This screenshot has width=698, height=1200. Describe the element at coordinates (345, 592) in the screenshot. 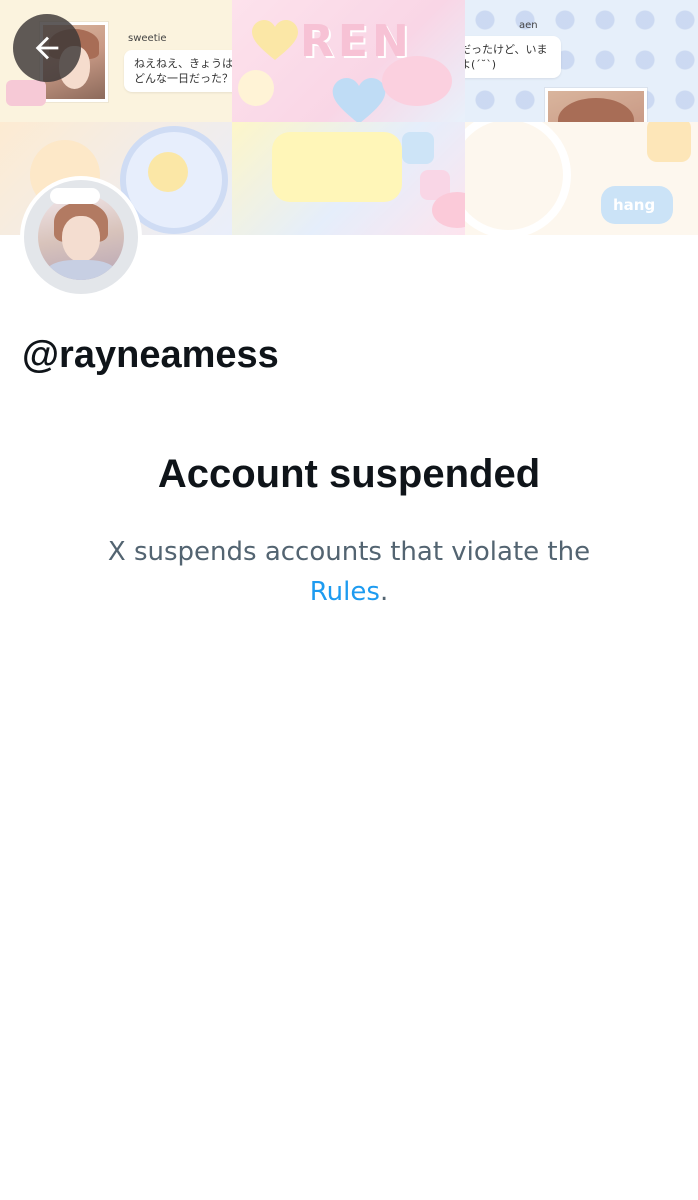

I see `rules-link: Rules` at that location.